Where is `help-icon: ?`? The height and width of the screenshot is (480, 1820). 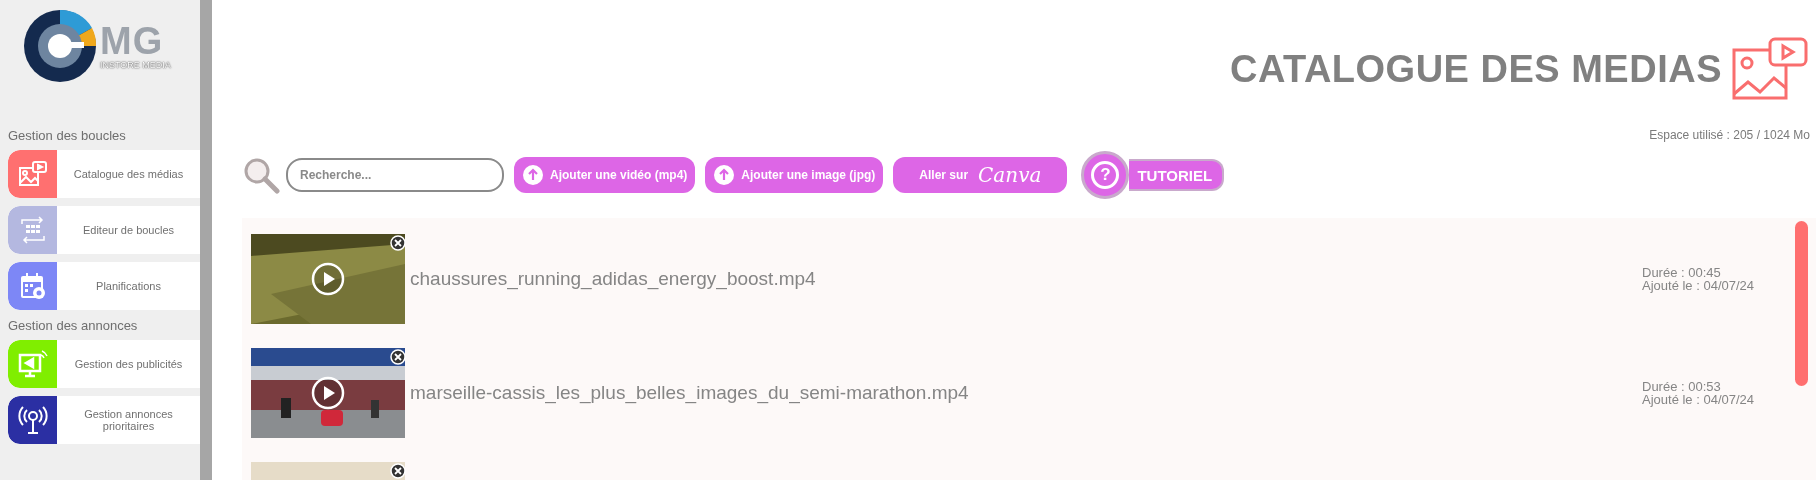 help-icon: ? is located at coordinates (1105, 175).